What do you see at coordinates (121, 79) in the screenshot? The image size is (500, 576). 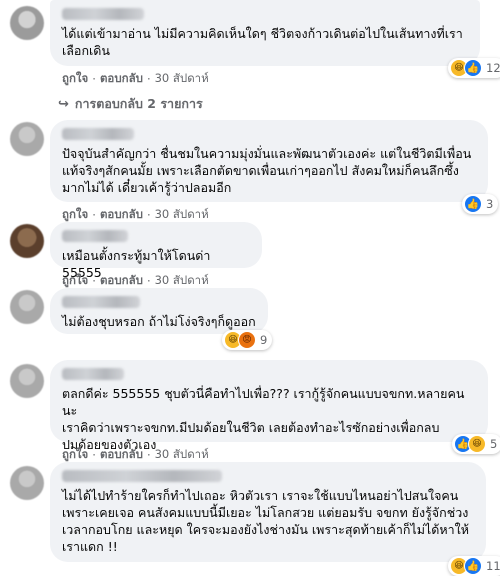 I see `reply-button: ตอบกลับ` at bounding box center [121, 79].